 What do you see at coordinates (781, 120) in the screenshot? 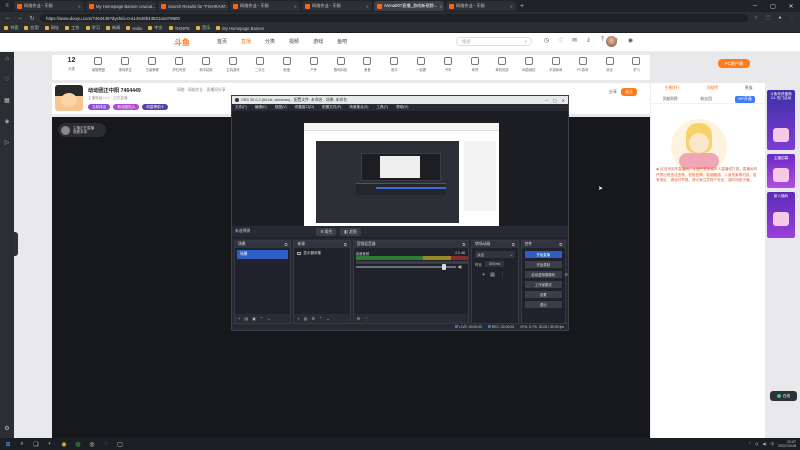
I see `promo-banner-1: 斗鱼年终盛典 1/1 热门活动` at bounding box center [781, 120].